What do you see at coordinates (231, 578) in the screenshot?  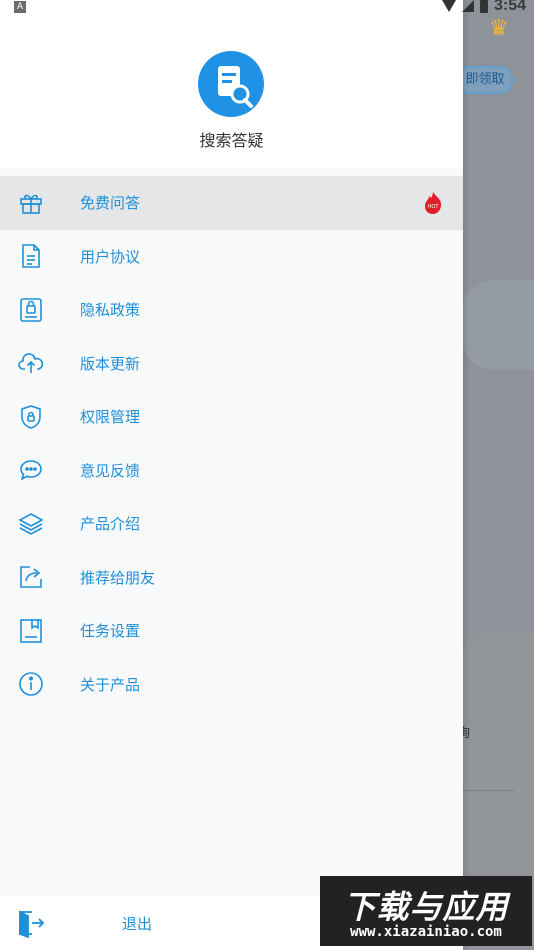 I see `menu-item-recommend-friends: 推荐给朋友` at bounding box center [231, 578].